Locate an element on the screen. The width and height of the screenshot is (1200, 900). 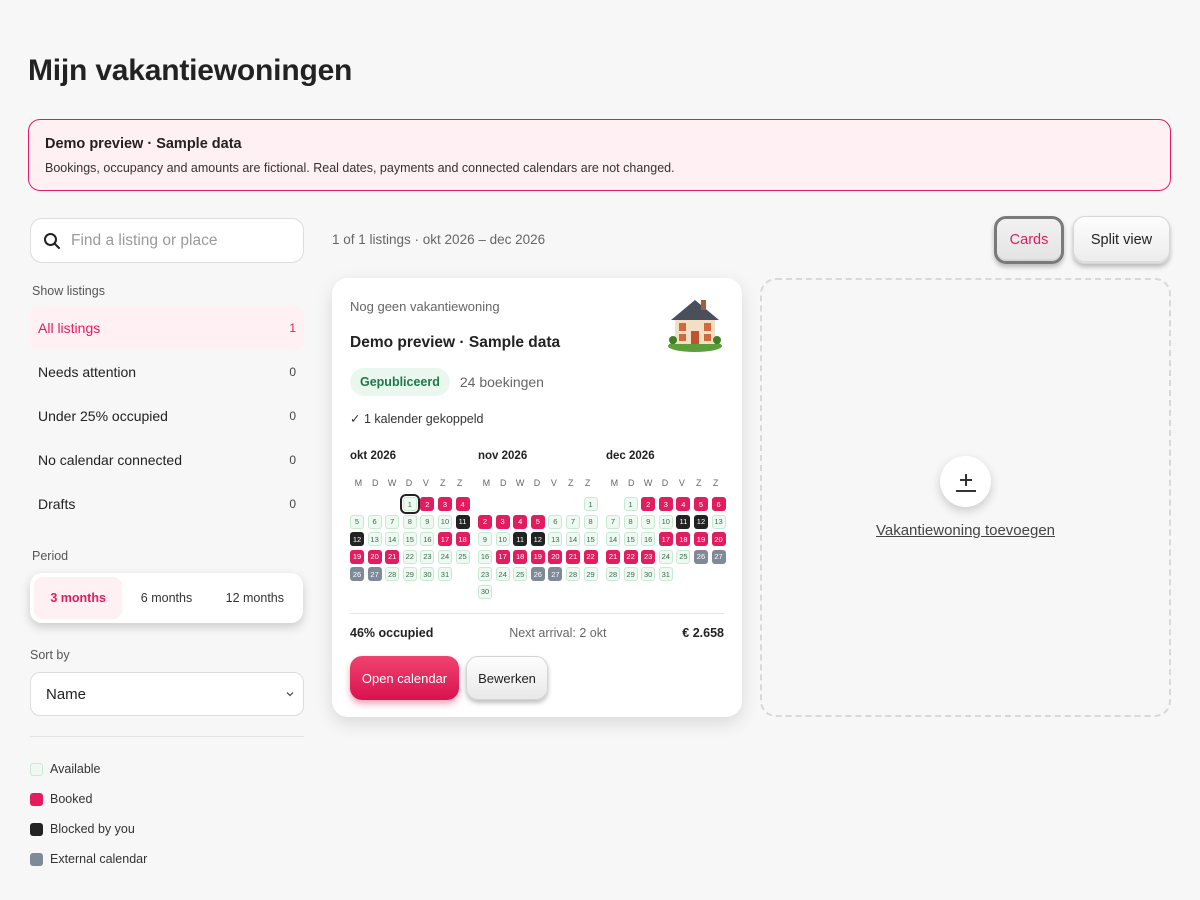
add-listing-label: Vakantiewoning toevoegen is located at coordinates (965, 530).